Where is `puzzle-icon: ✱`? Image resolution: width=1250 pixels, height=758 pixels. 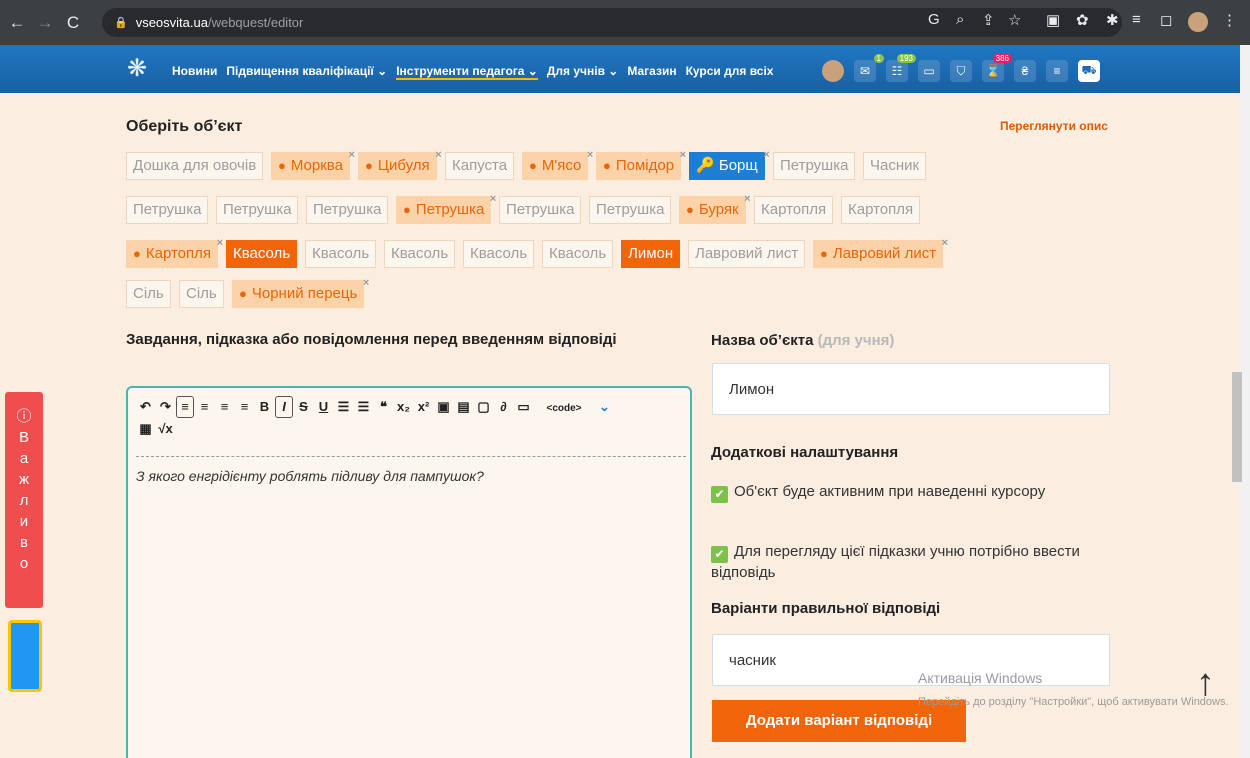 puzzle-icon: ✱ is located at coordinates (1112, 20).